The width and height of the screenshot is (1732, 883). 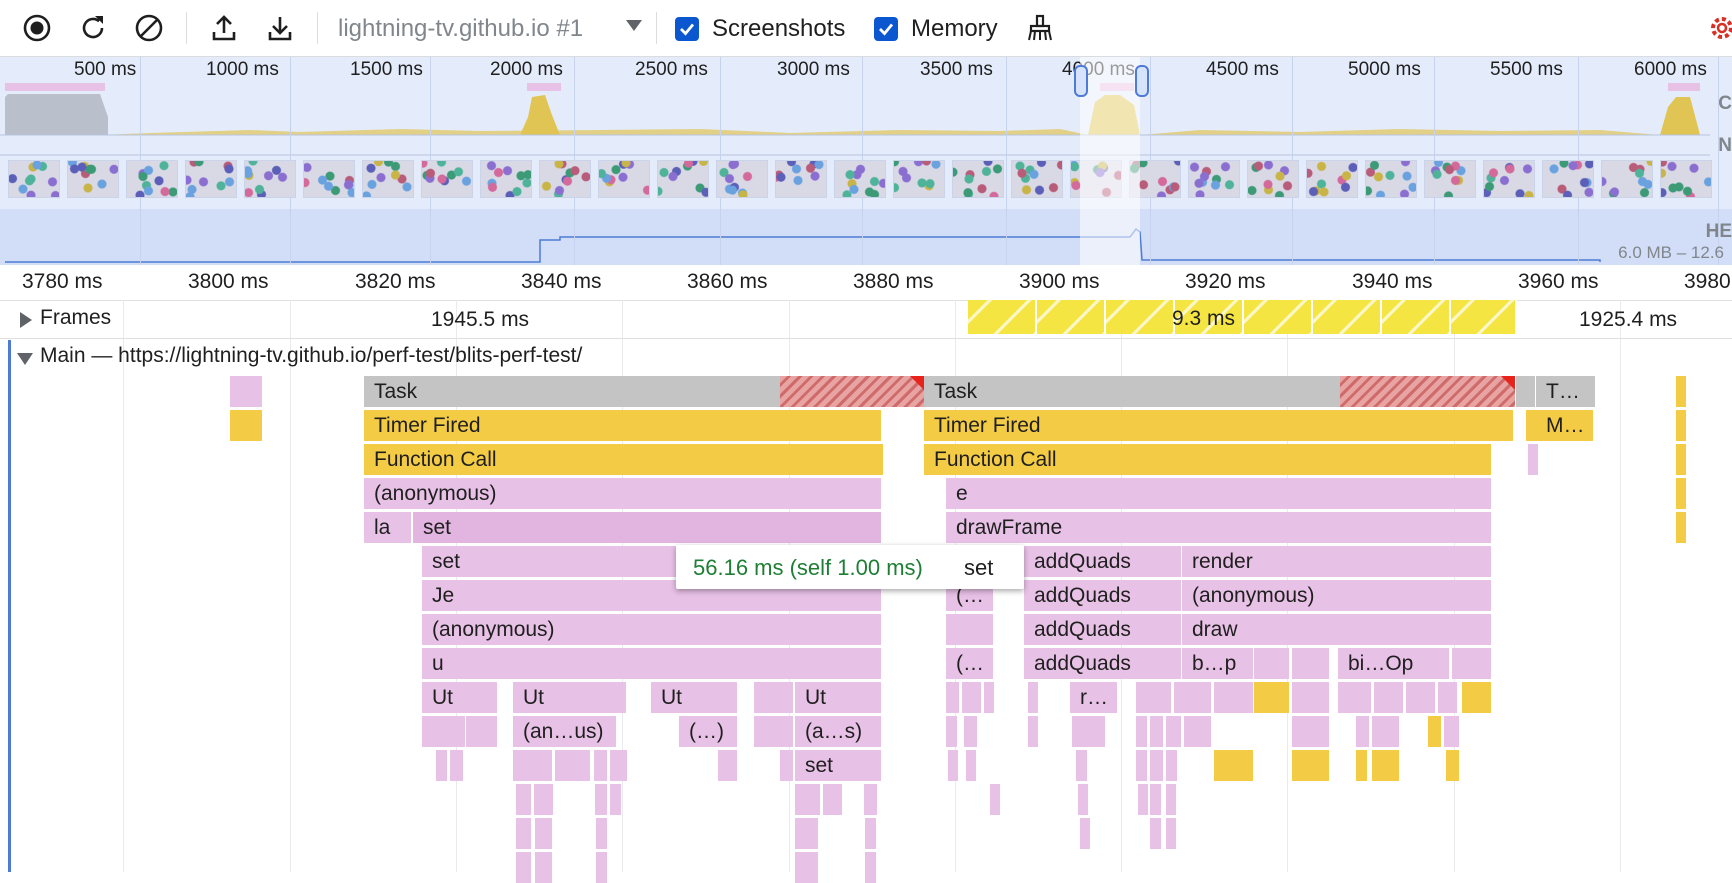 What do you see at coordinates (1110, 161) in the screenshot?
I see `overview-selection` at bounding box center [1110, 161].